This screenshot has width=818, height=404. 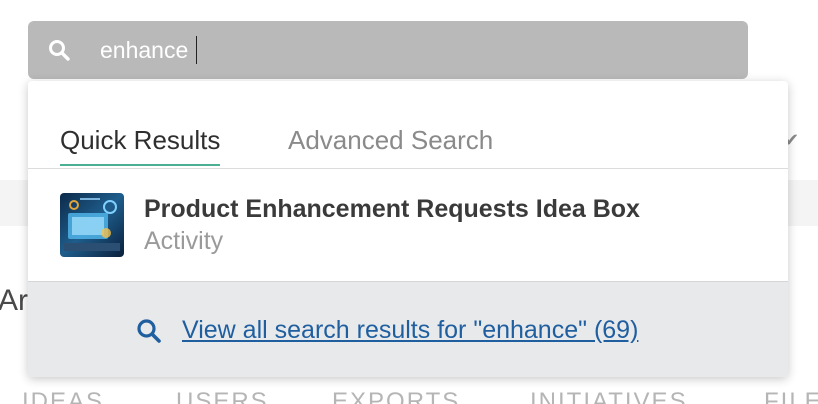 What do you see at coordinates (14, 300) in the screenshot?
I see `background-heading: Ar` at bounding box center [14, 300].